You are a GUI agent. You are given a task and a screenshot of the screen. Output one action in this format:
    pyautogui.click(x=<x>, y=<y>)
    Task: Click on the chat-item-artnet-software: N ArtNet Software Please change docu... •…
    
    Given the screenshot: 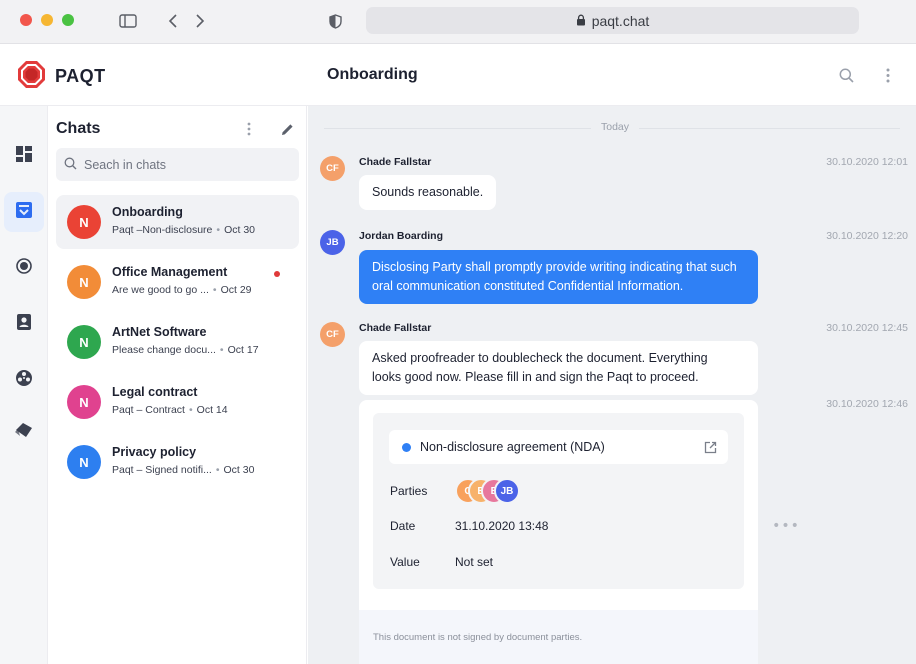 What is the action you would take?
    pyautogui.click(x=177, y=342)
    